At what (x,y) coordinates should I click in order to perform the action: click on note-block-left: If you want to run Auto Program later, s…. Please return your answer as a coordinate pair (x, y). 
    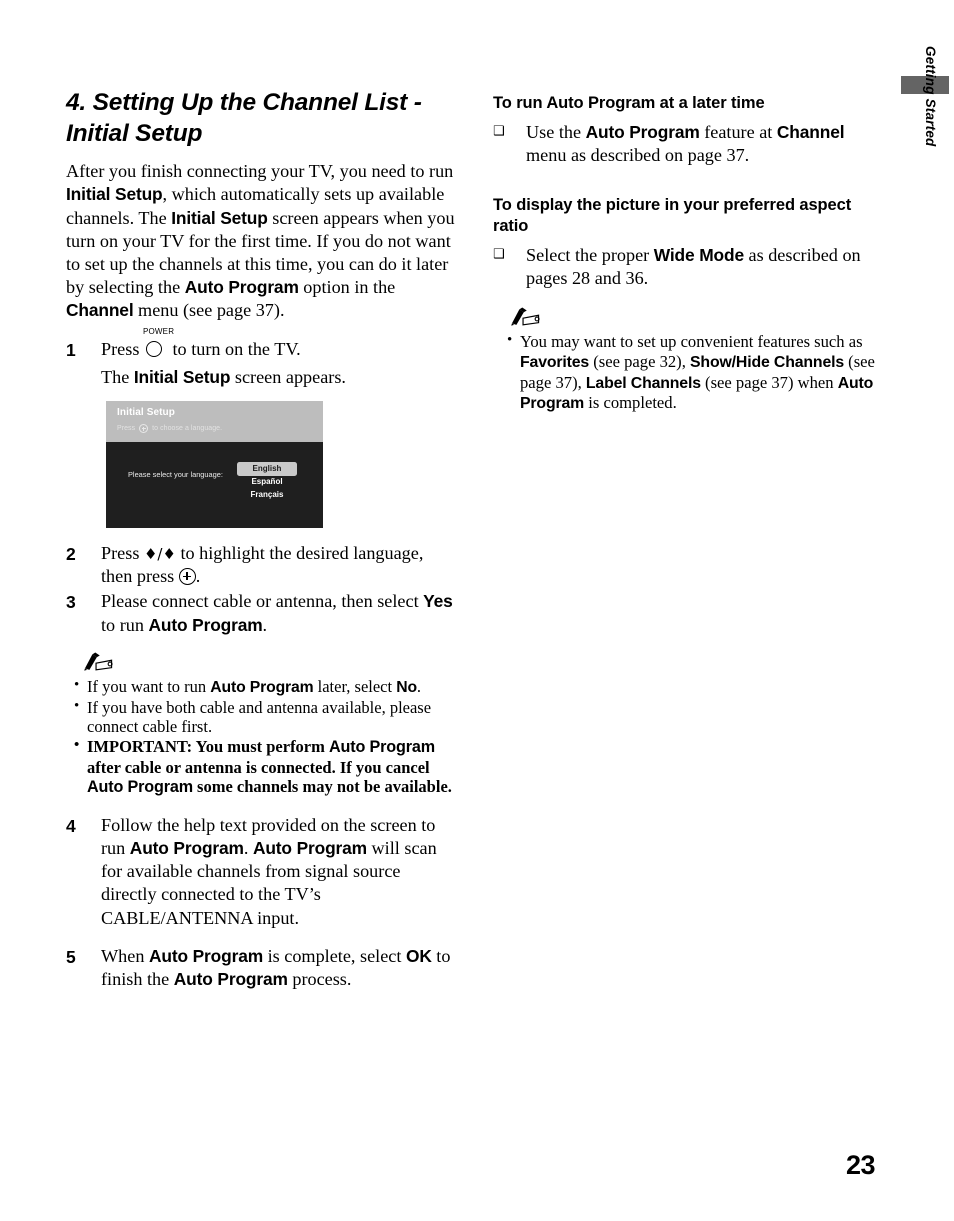
    Looking at the image, I should click on (262, 724).